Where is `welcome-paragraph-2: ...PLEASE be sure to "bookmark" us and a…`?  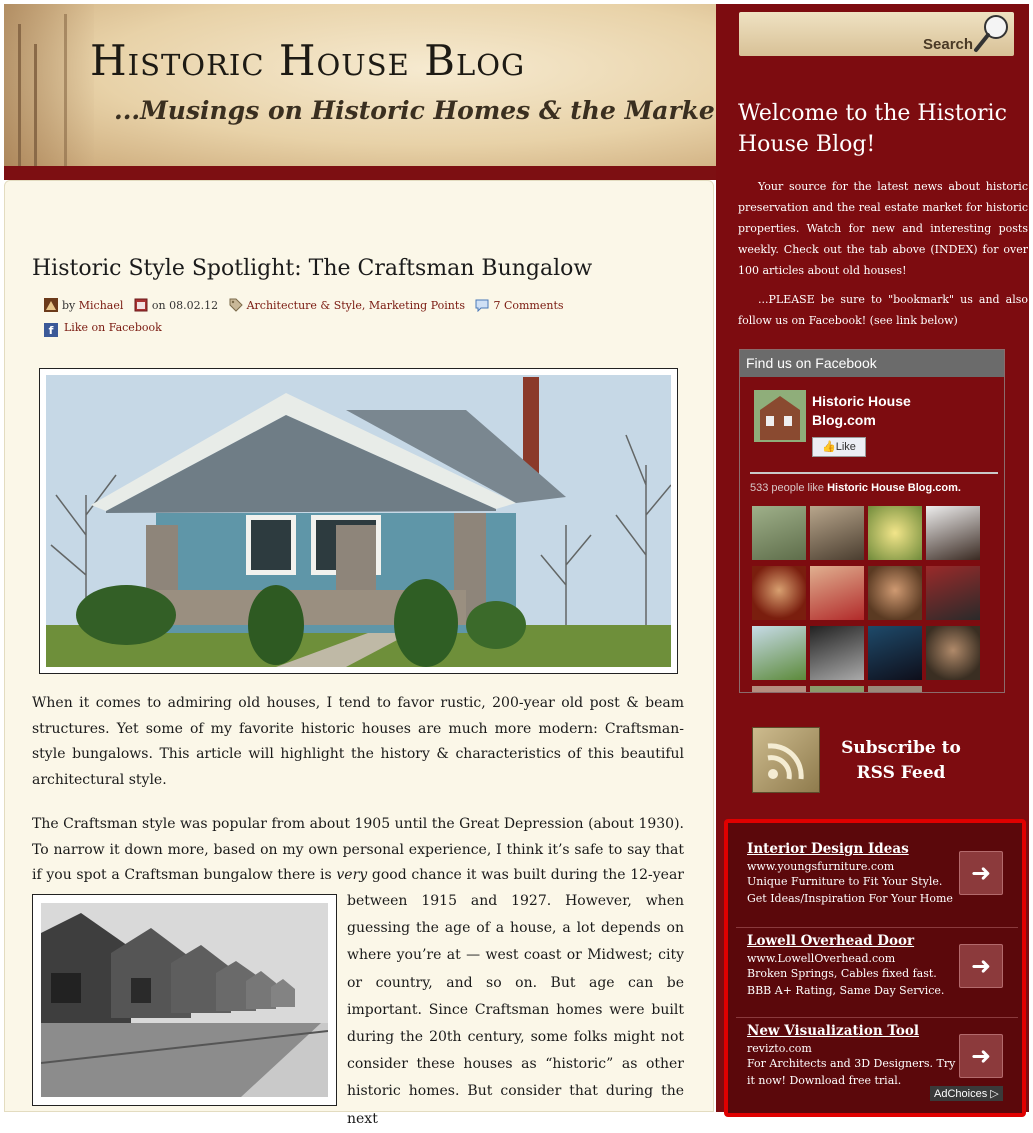 welcome-paragraph-2: ...PLEASE be sure to "bookmark" us and a… is located at coordinates (883, 310).